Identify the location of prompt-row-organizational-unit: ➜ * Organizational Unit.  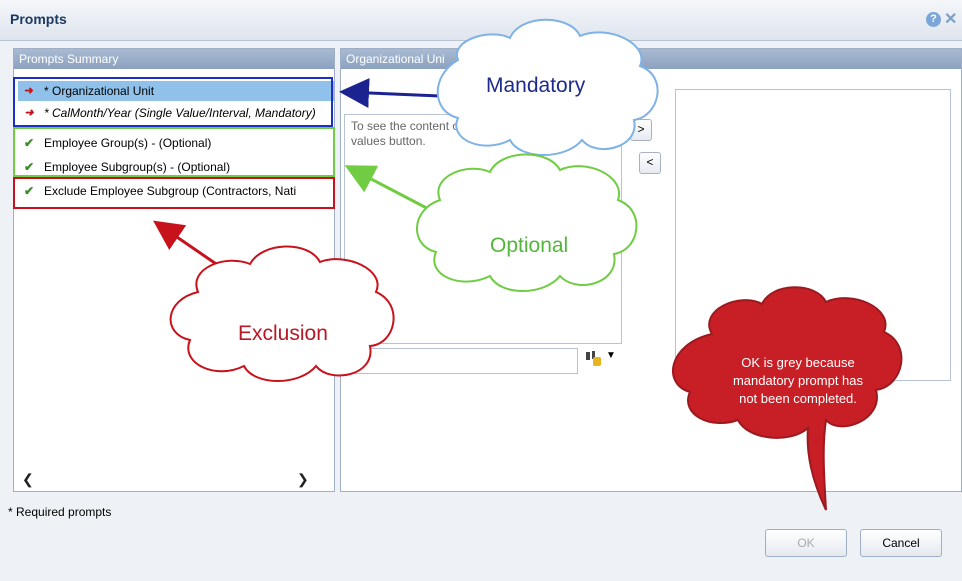
(176, 91).